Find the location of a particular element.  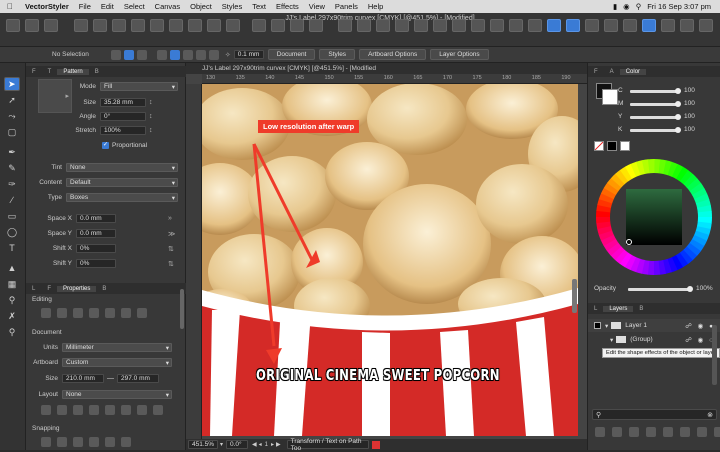

group-row: ▾ (Group) ☍ ◉ ○ is located at coordinates (654, 339).